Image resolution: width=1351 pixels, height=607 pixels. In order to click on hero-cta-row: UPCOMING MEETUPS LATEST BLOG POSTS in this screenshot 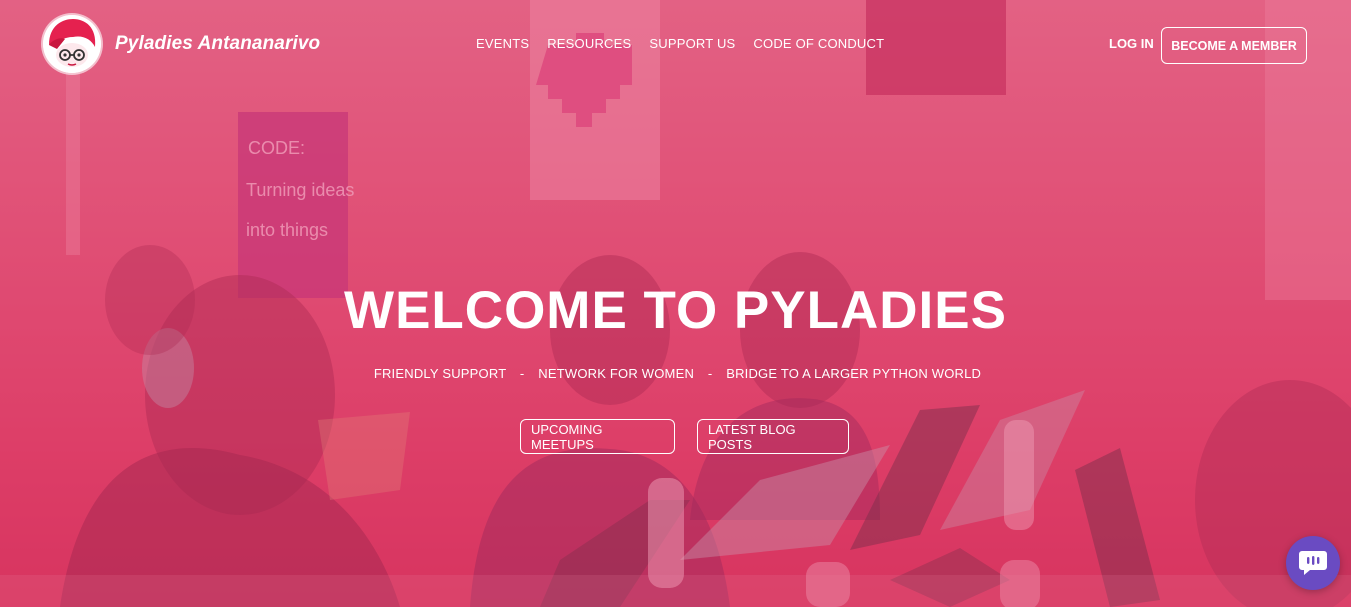, I will do `click(684, 436)`.